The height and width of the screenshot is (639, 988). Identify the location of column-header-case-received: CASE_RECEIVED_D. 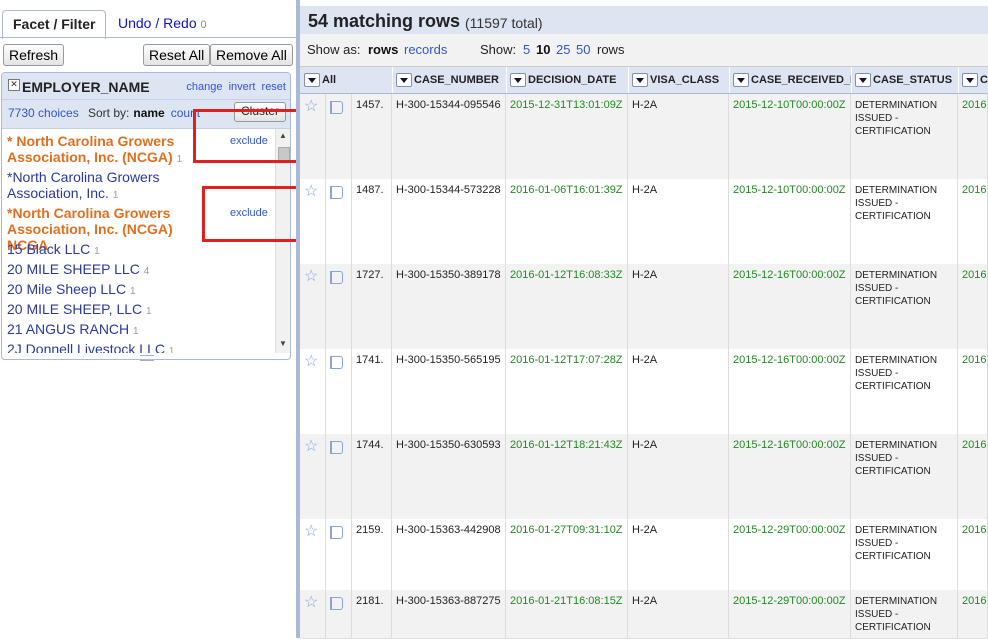
(790, 80).